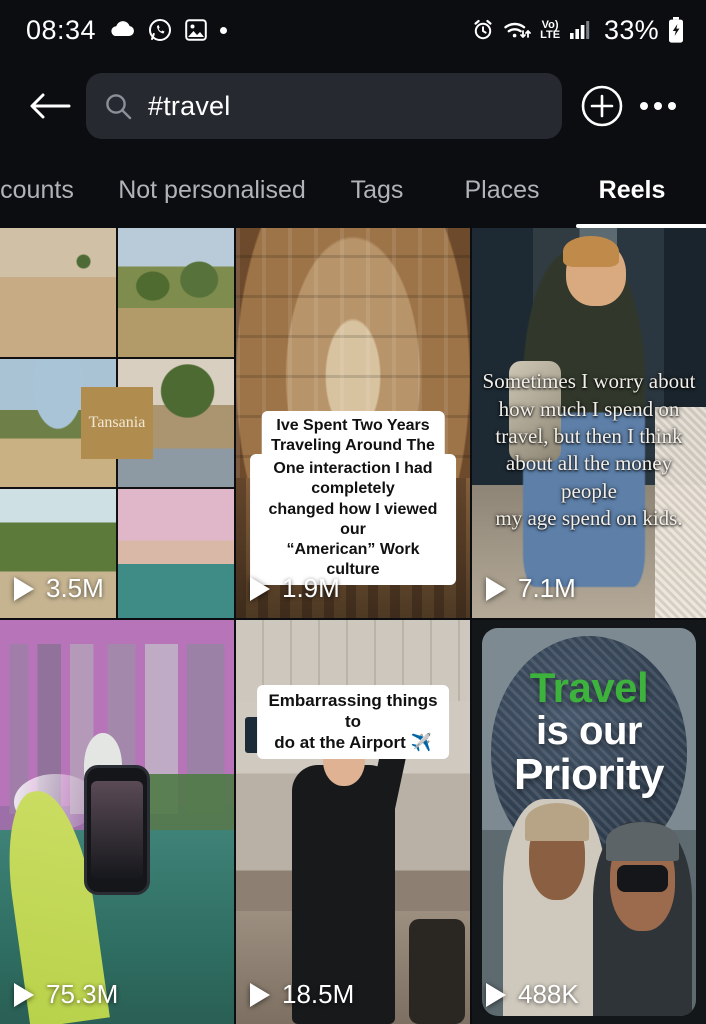  I want to click on reel-tile-tansania: Tansania 3.5M, so click(117, 423).